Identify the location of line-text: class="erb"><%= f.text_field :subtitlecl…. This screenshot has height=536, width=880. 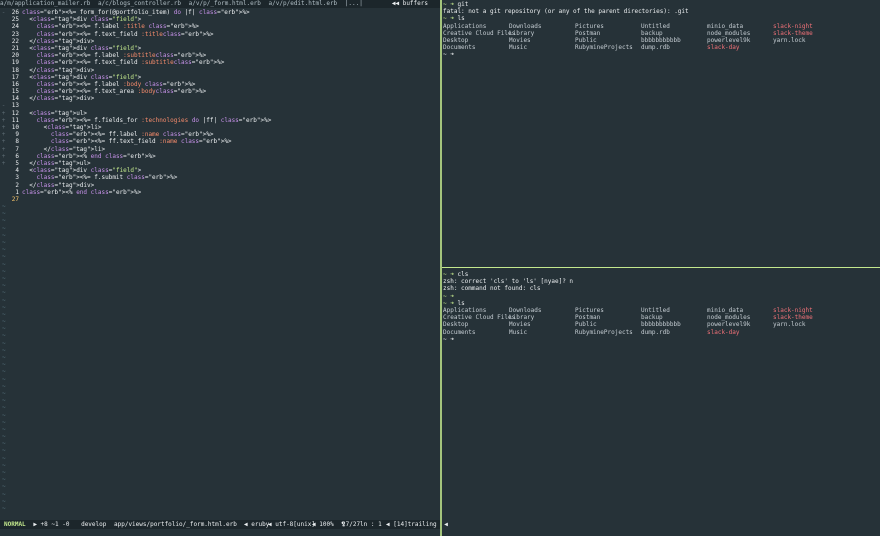
(130, 63).